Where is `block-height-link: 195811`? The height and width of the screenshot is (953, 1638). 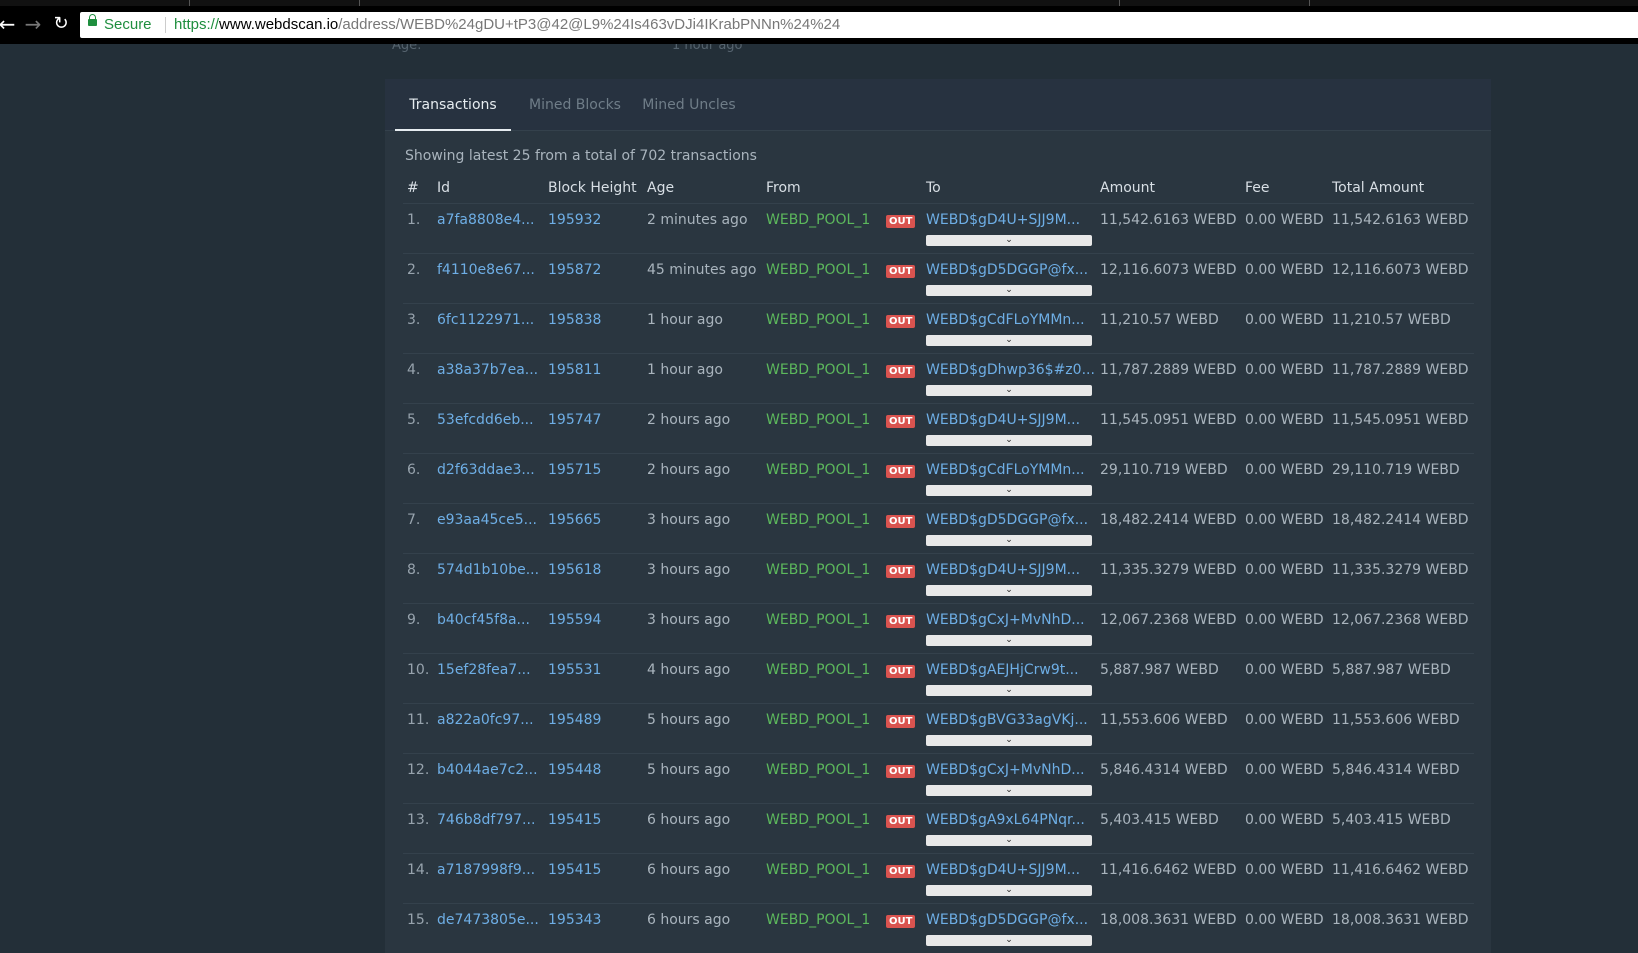
block-height-link: 195811 is located at coordinates (574, 370).